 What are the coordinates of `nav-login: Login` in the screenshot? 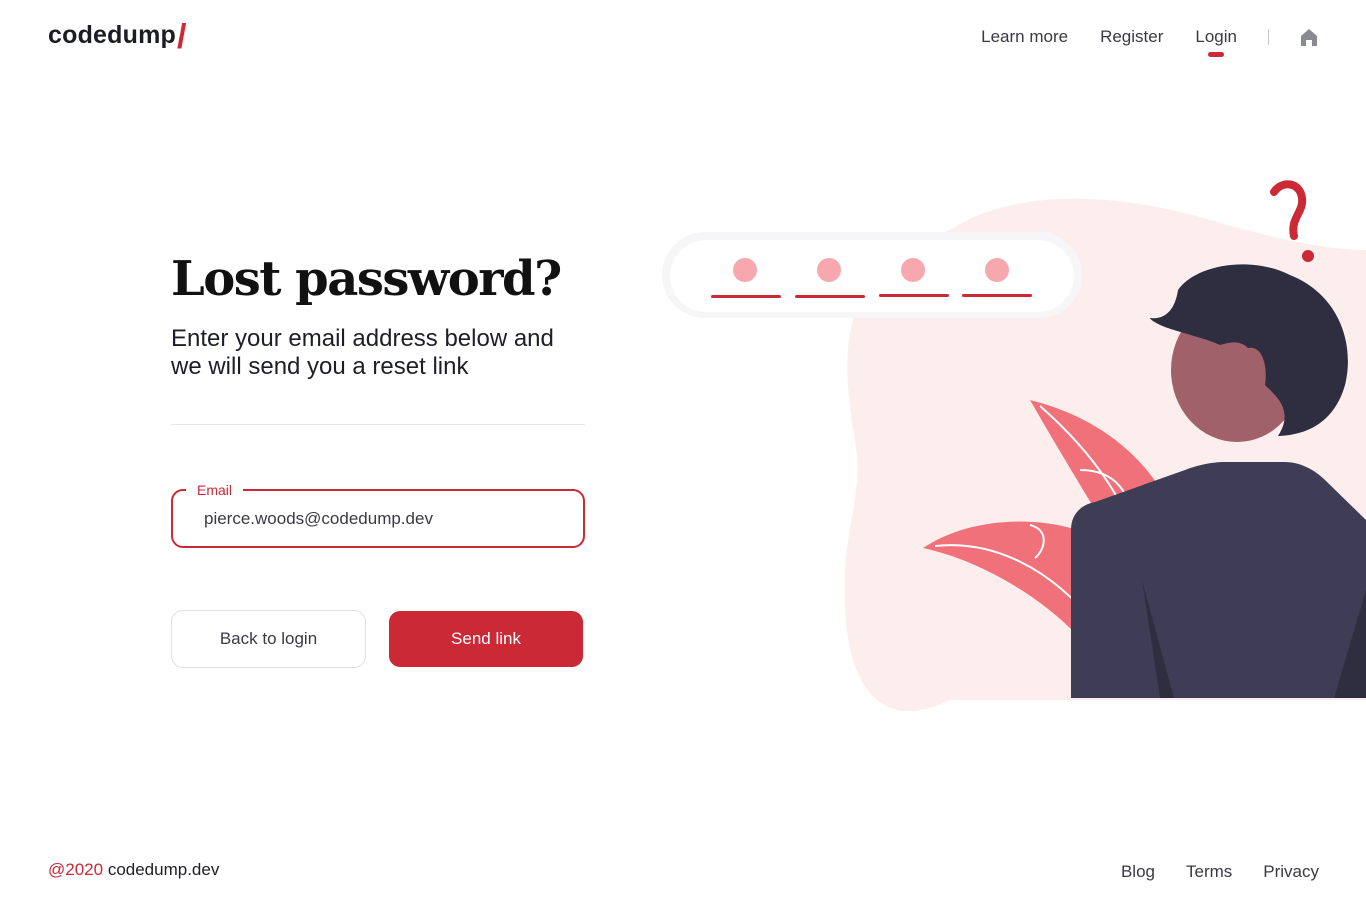 It's located at (1216, 41).